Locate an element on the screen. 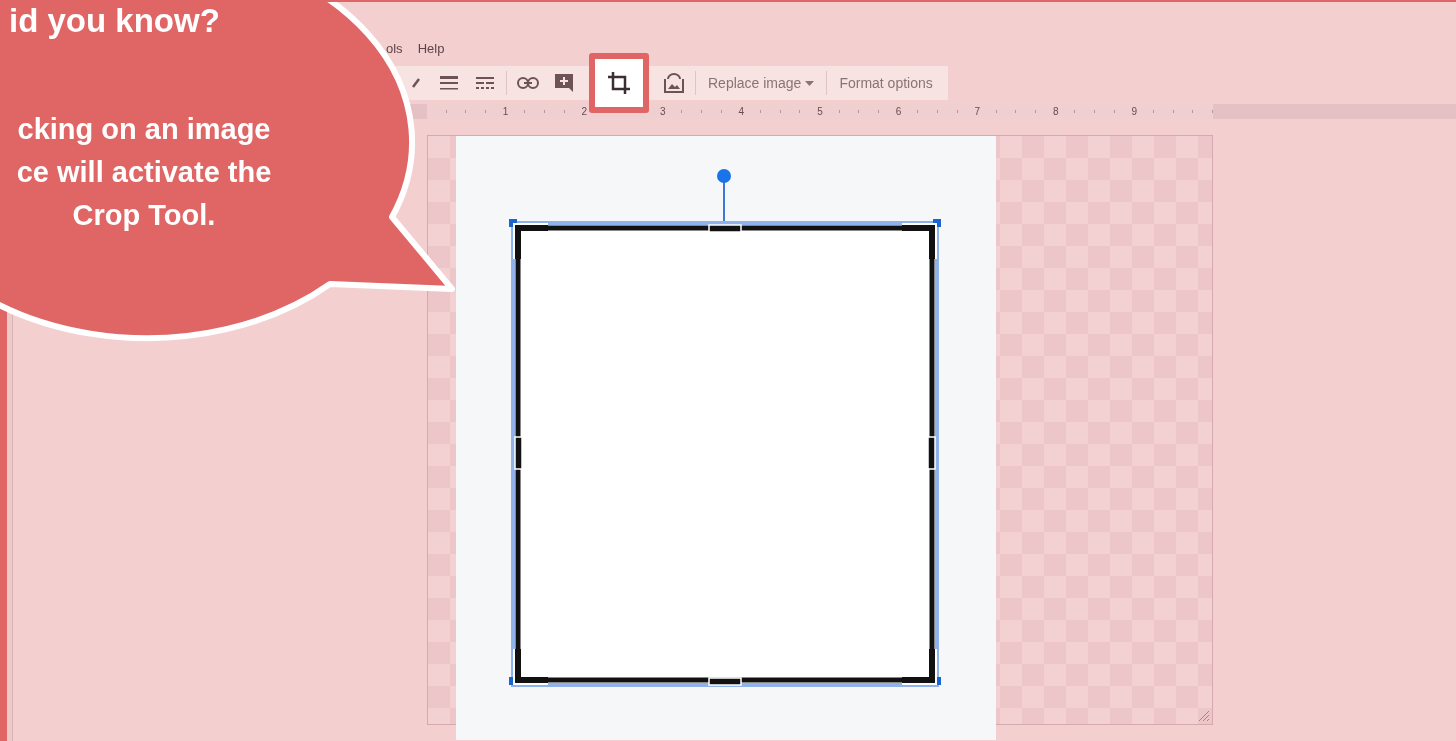 This screenshot has width=1456, height=741. menu-item: ols is located at coordinates (394, 53).